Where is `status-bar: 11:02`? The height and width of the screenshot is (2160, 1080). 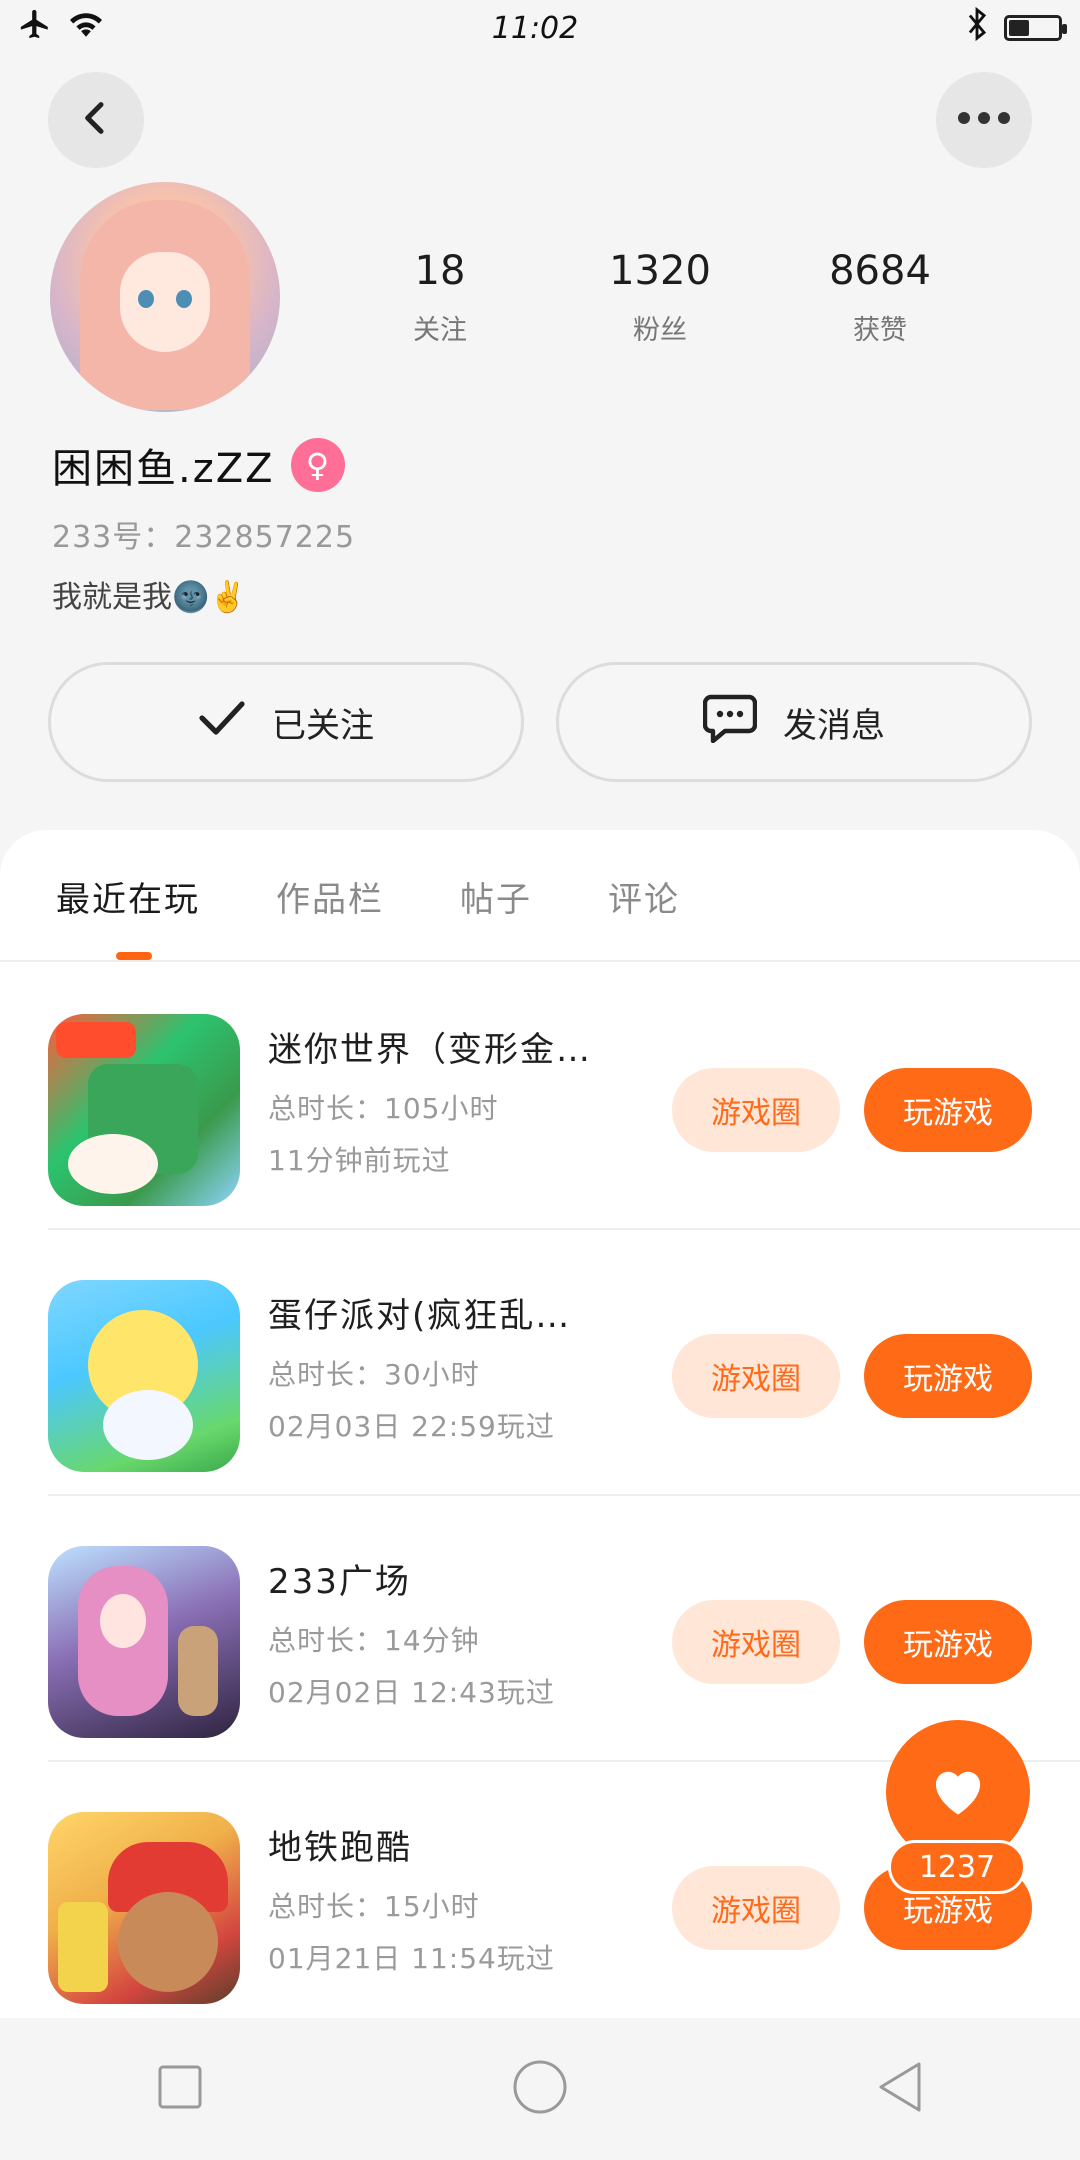
status-bar: 11:02 is located at coordinates (540, 28).